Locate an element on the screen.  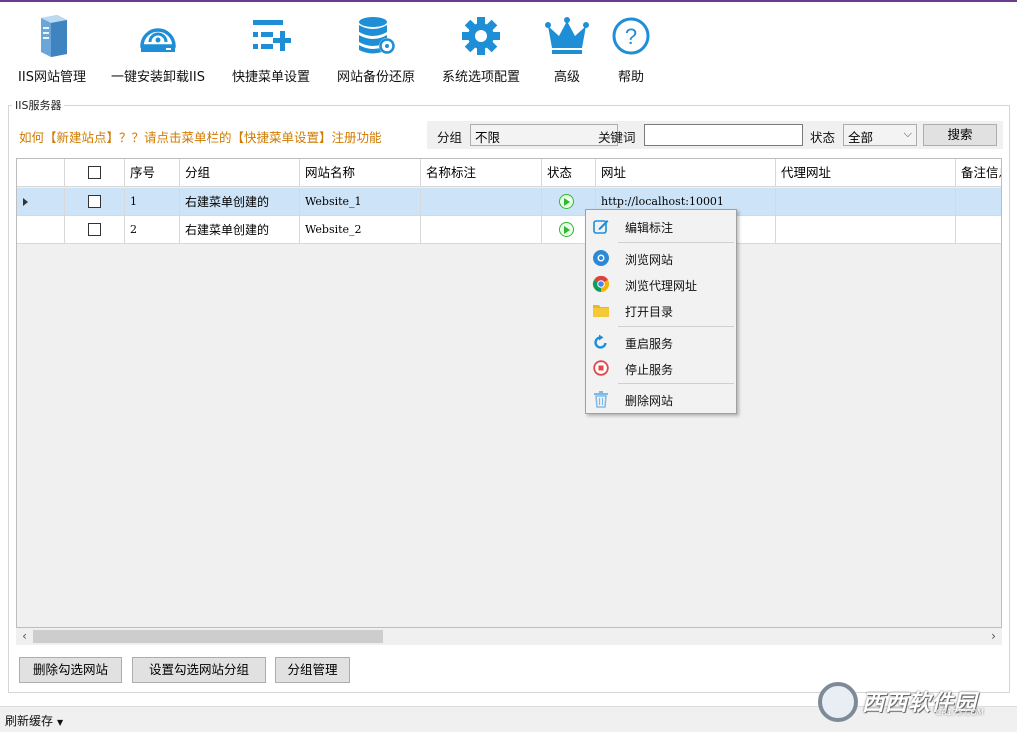
stop-icon is located at coordinates (601, 368).